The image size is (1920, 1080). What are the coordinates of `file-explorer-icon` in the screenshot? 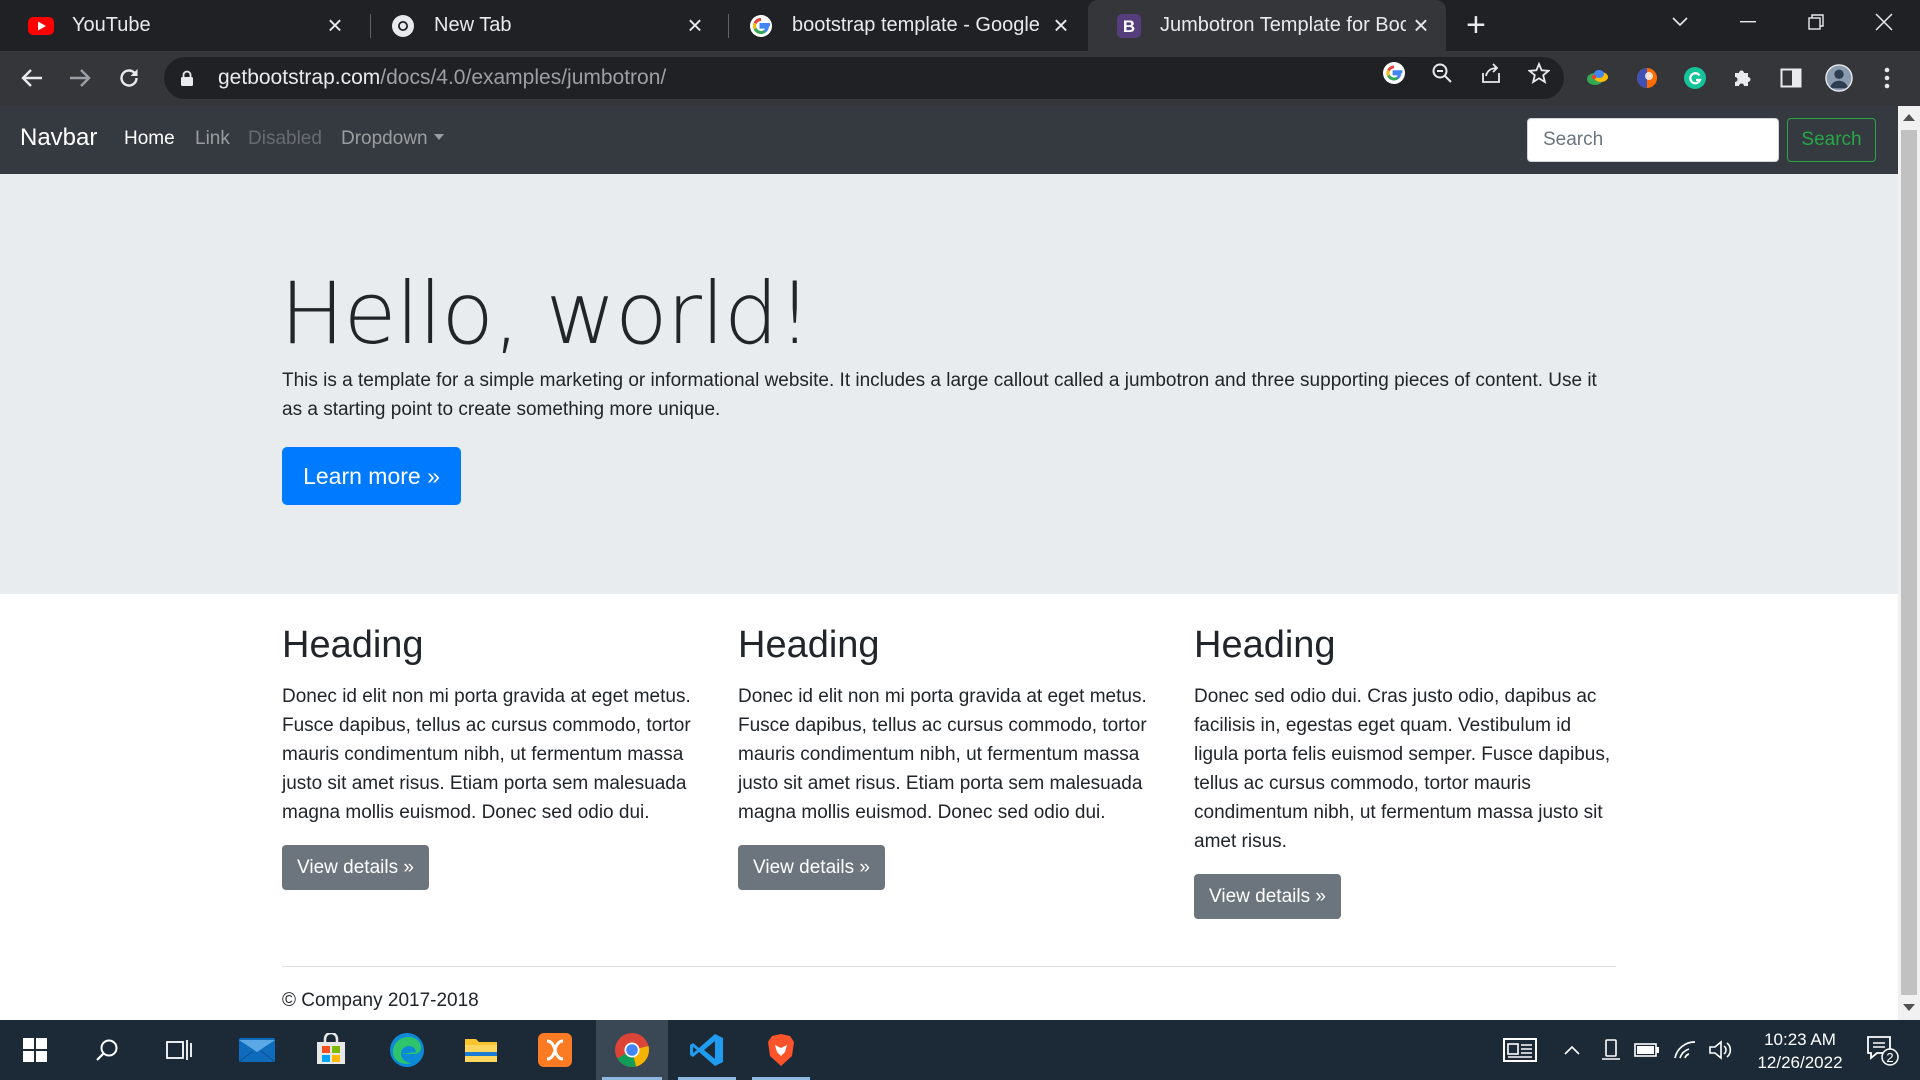 It's located at (481, 1050).